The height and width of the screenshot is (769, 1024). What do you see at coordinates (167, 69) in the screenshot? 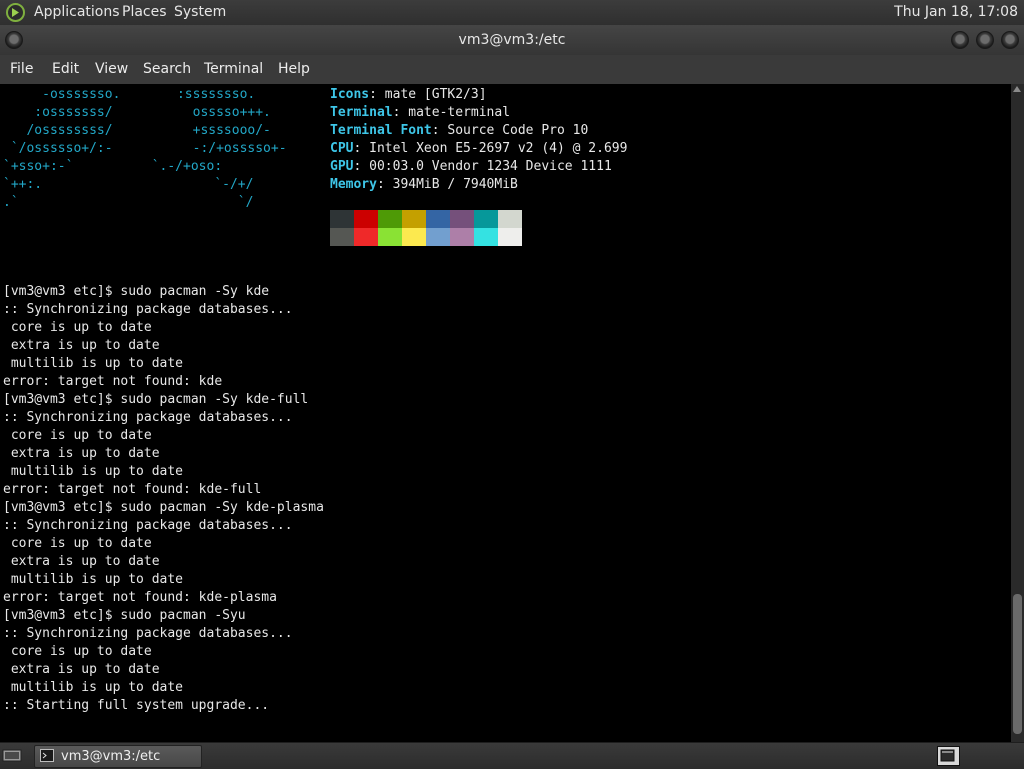
I see `menu-search: Search` at bounding box center [167, 69].